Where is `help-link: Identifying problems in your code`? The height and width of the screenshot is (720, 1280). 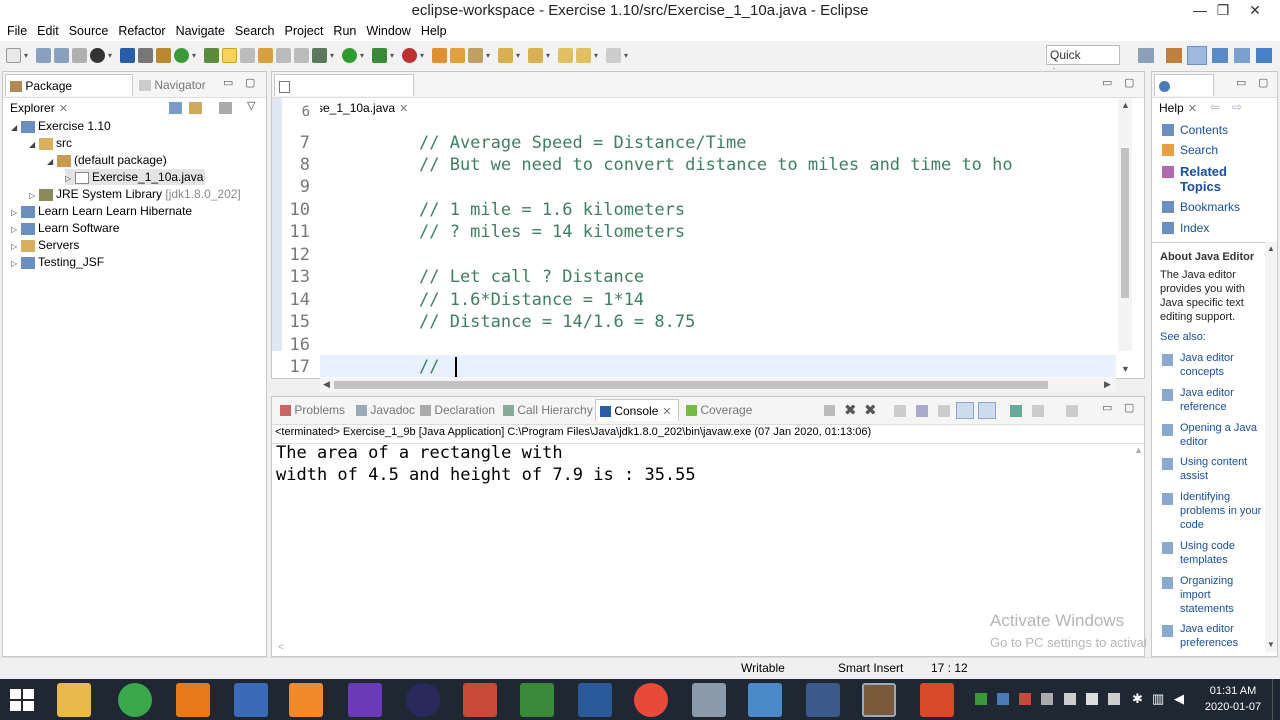
help-link: Identifying problems in your code is located at coordinates (1222, 511).